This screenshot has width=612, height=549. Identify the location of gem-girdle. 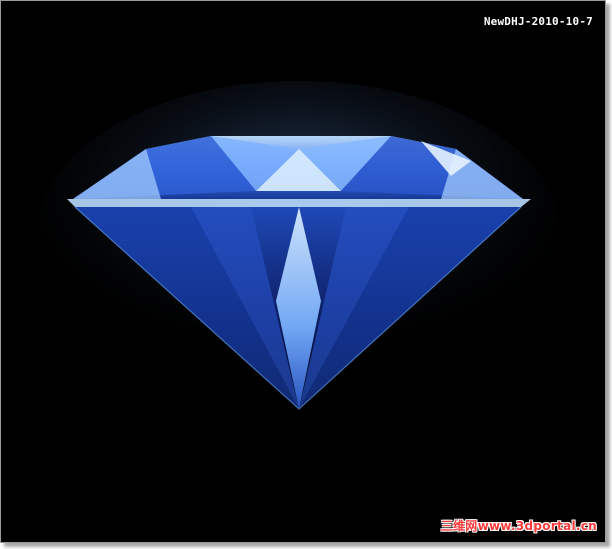
(299, 203).